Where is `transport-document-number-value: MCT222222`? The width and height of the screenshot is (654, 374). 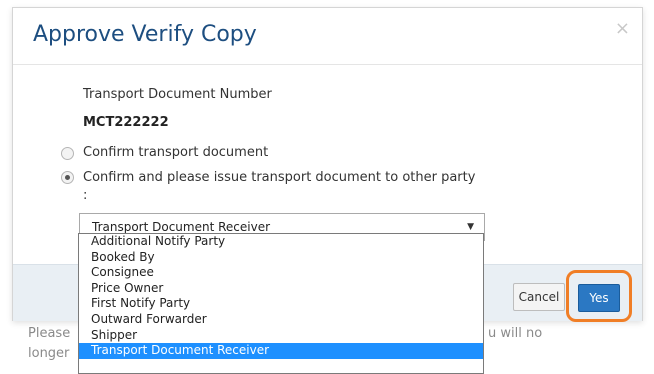 transport-document-number-value: MCT222222 is located at coordinates (126, 122).